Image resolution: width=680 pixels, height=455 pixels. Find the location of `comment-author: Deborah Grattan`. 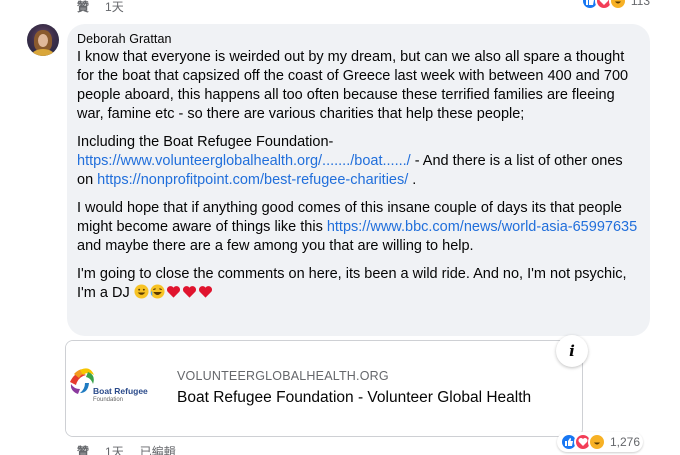

comment-author: Deborah Grattan is located at coordinates (357, 39).